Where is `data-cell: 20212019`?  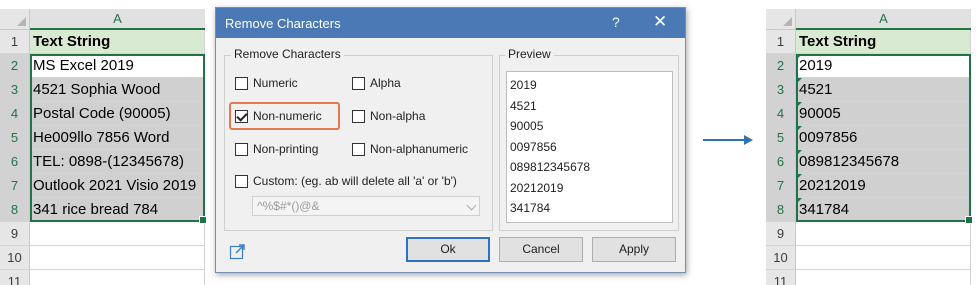 data-cell: 20212019 is located at coordinates (883, 186).